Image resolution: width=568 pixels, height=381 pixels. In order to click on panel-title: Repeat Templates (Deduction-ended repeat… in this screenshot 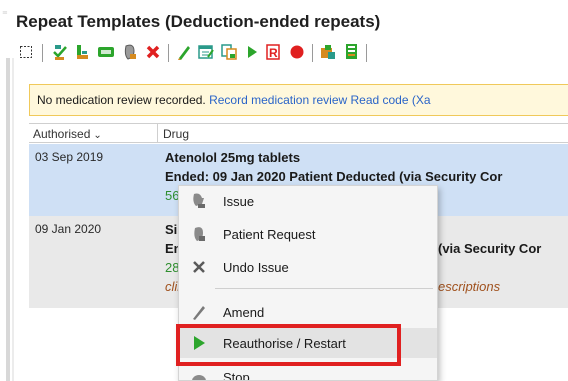, I will do `click(198, 21)`.